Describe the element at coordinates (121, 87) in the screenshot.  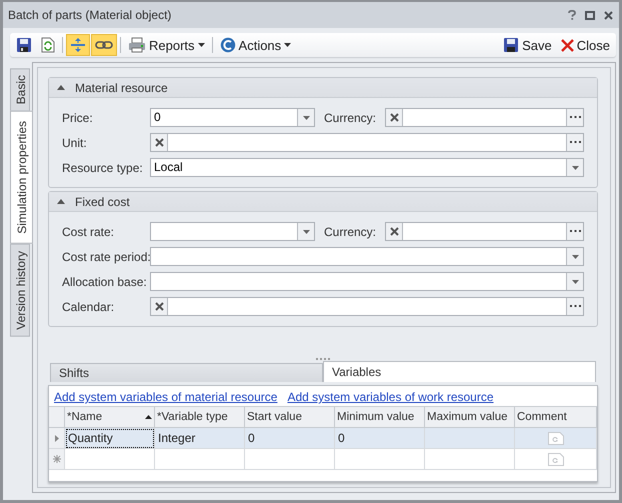
I see `group-title: Material resource` at that location.